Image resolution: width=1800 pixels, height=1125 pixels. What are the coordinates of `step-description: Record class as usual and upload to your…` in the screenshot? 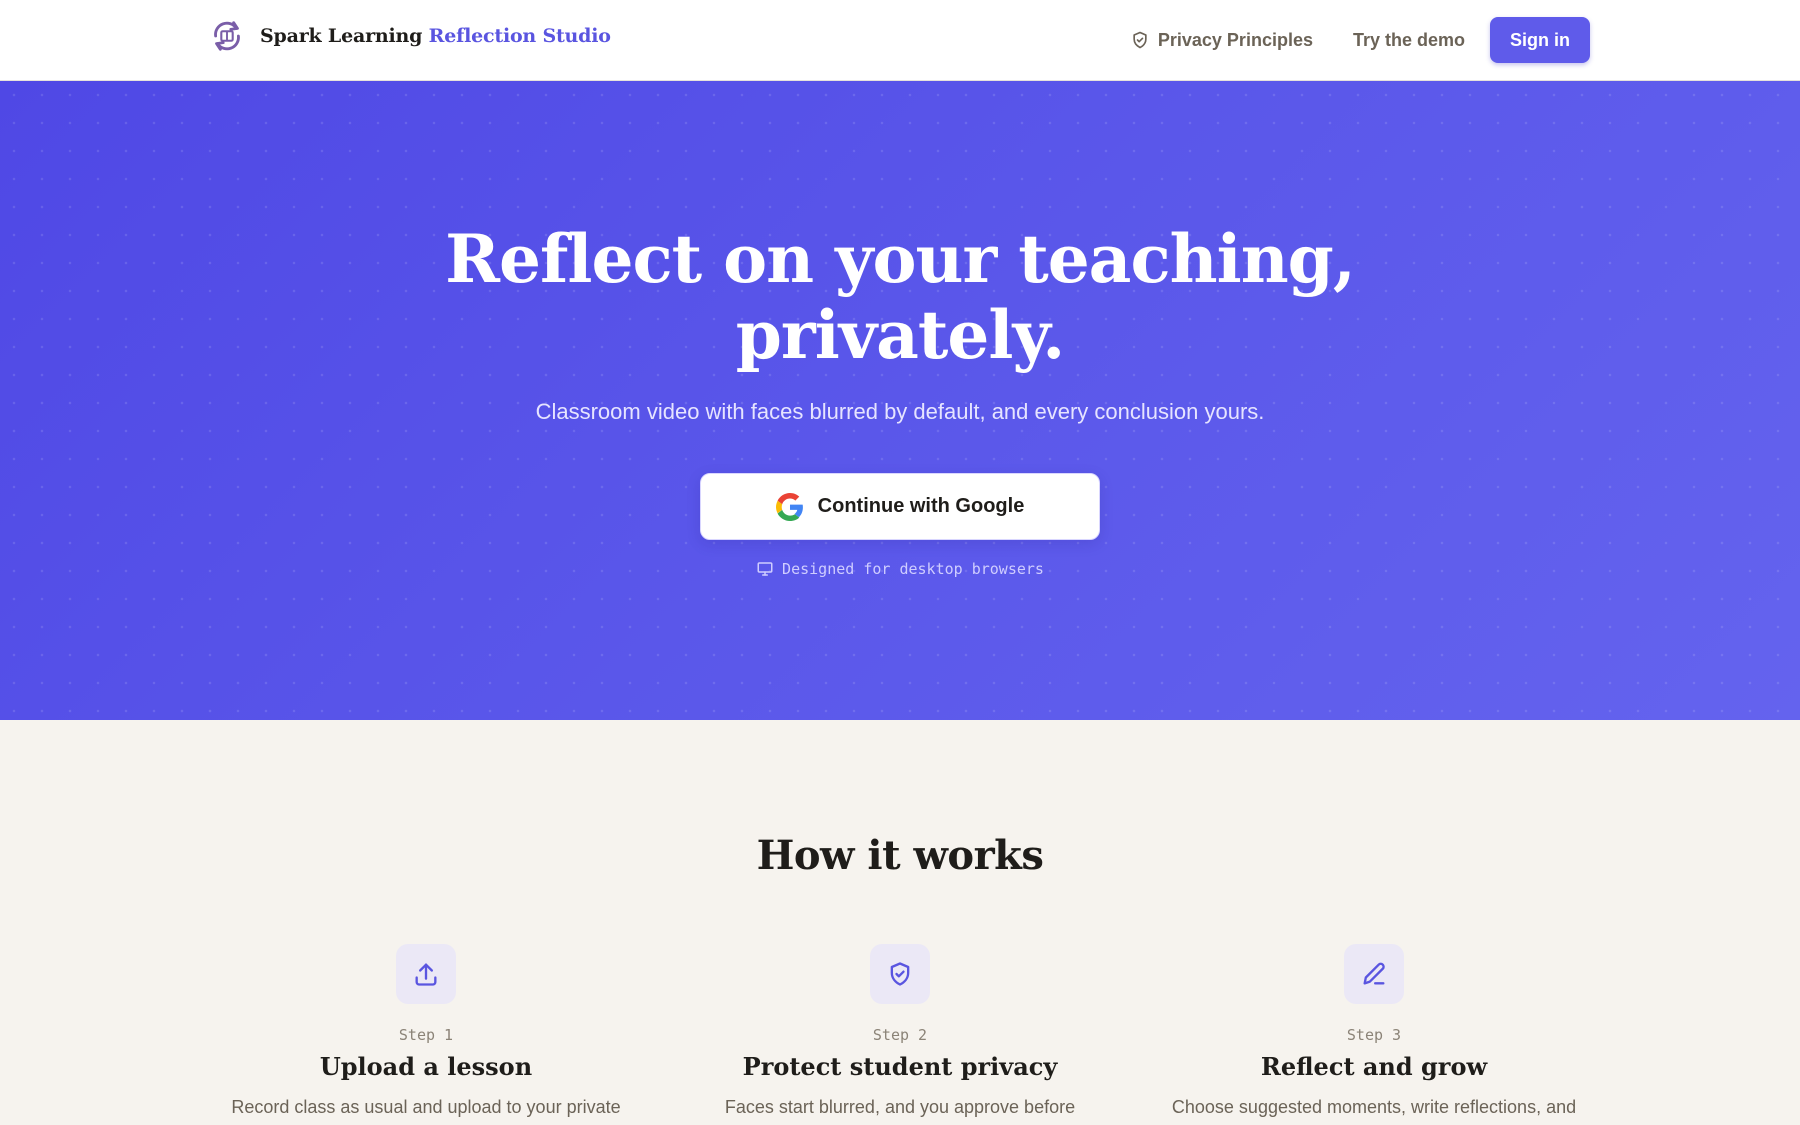 It's located at (426, 1107).